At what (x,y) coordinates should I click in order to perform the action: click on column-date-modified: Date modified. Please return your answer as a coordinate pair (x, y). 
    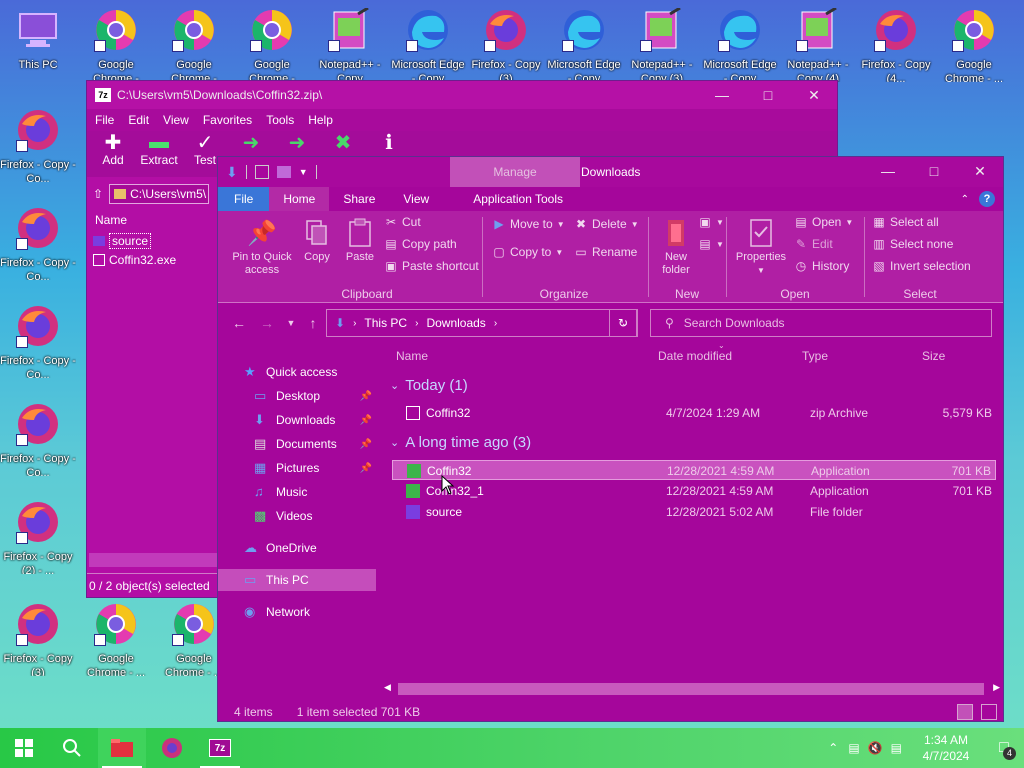
    Looking at the image, I should click on (695, 356).